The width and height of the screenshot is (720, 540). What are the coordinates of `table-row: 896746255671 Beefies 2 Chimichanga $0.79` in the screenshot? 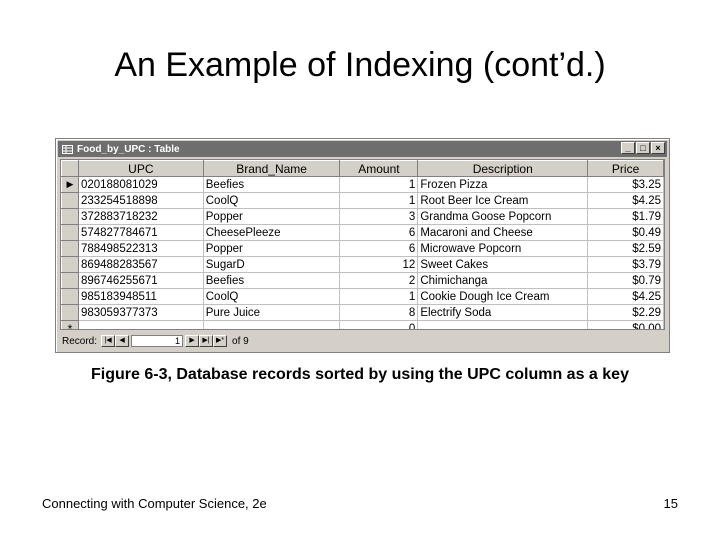 It's located at (362, 280).